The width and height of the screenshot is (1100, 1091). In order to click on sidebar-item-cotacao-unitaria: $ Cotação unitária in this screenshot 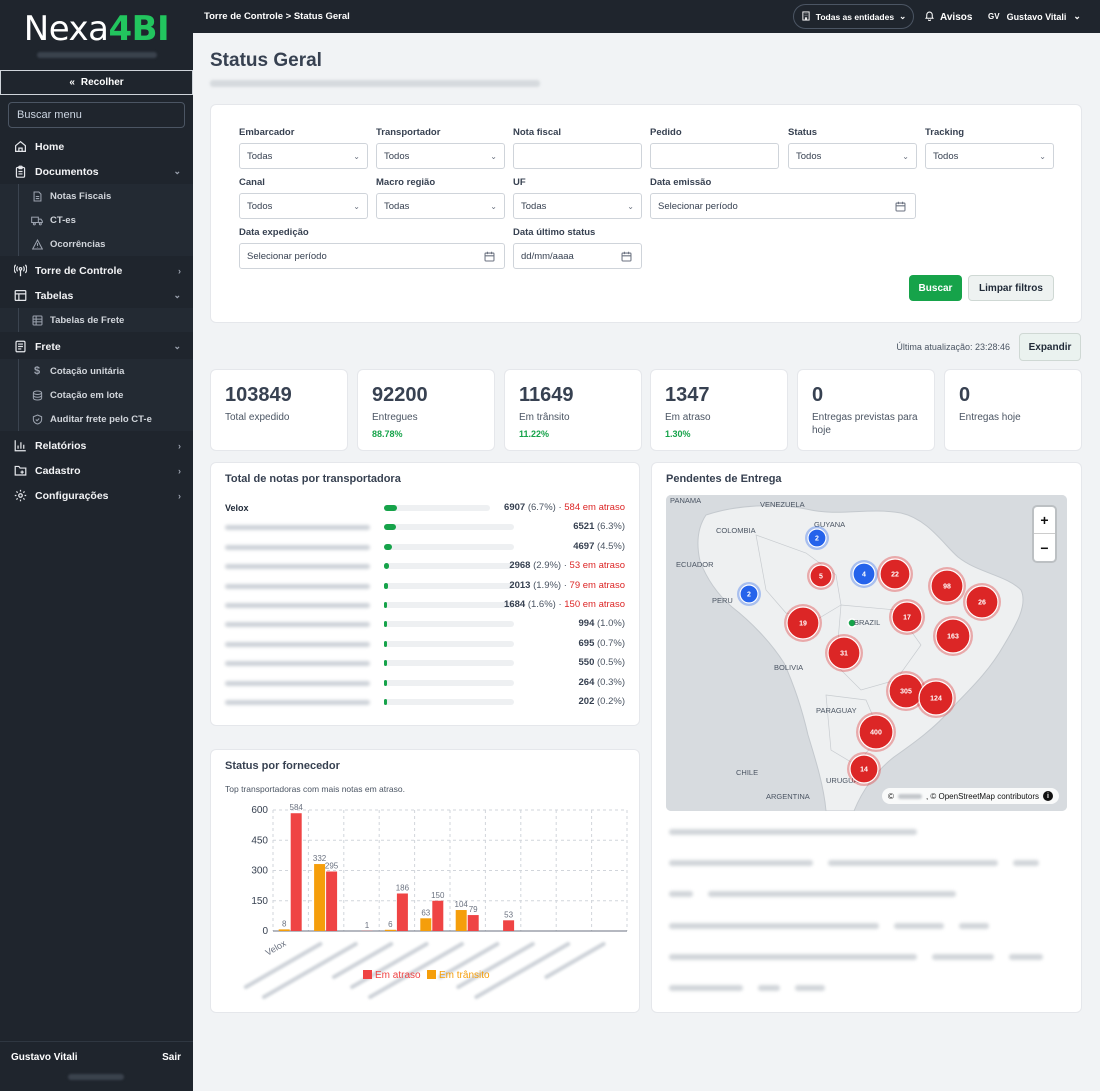, I will do `click(105, 371)`.